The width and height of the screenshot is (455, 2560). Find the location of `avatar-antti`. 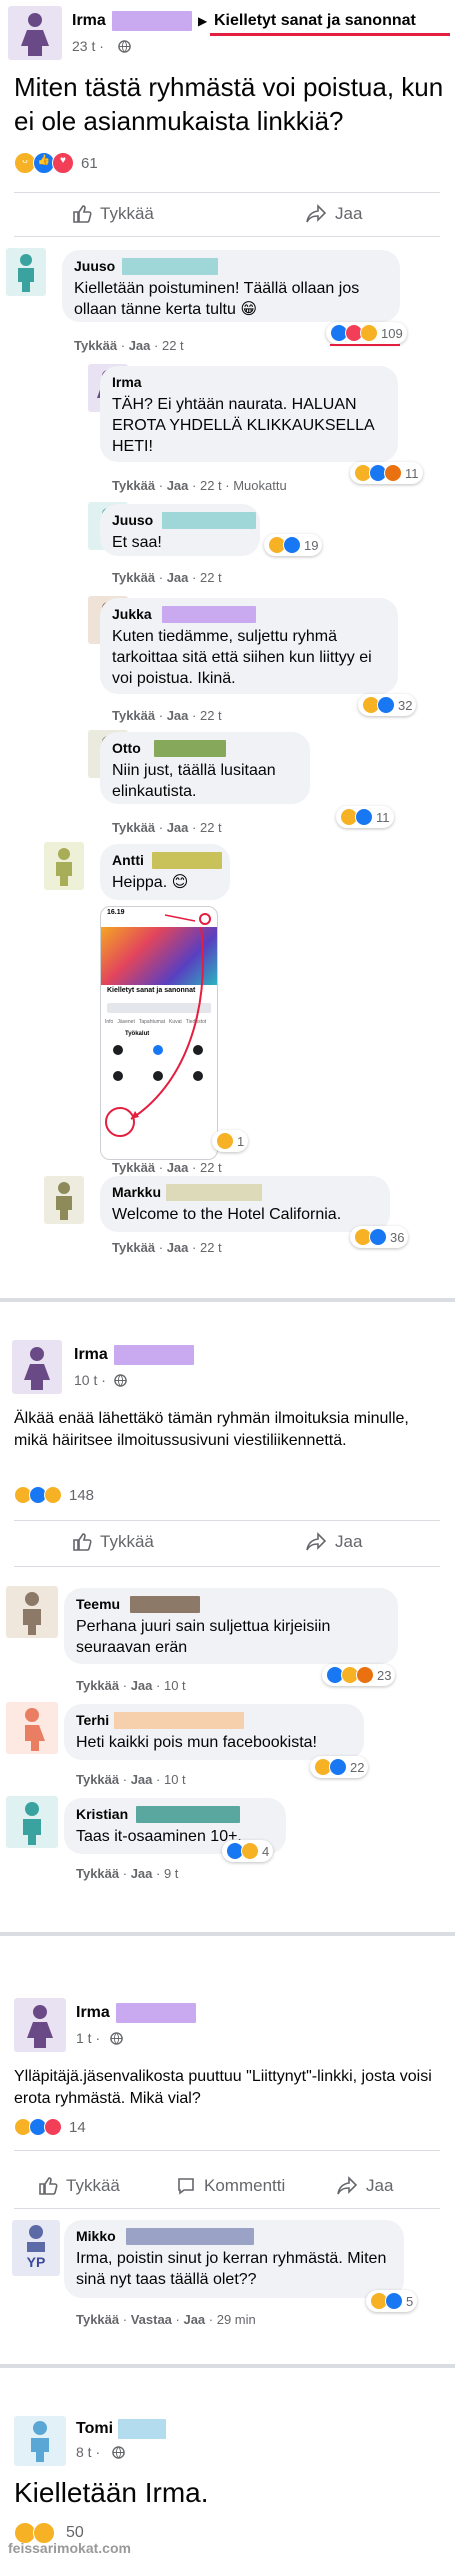

avatar-antti is located at coordinates (64, 866).